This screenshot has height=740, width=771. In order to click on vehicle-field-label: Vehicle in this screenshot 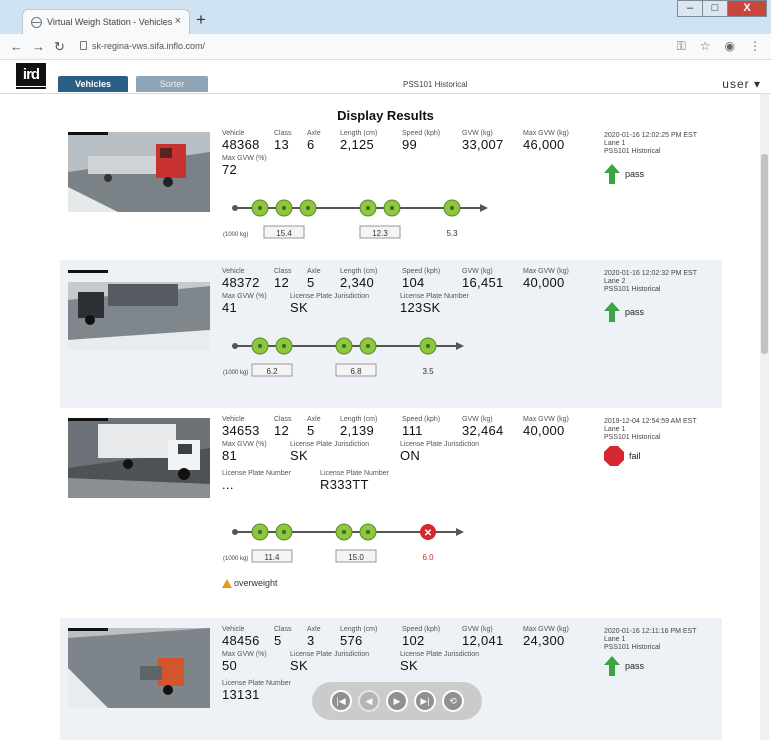, I will do `click(233, 271)`.